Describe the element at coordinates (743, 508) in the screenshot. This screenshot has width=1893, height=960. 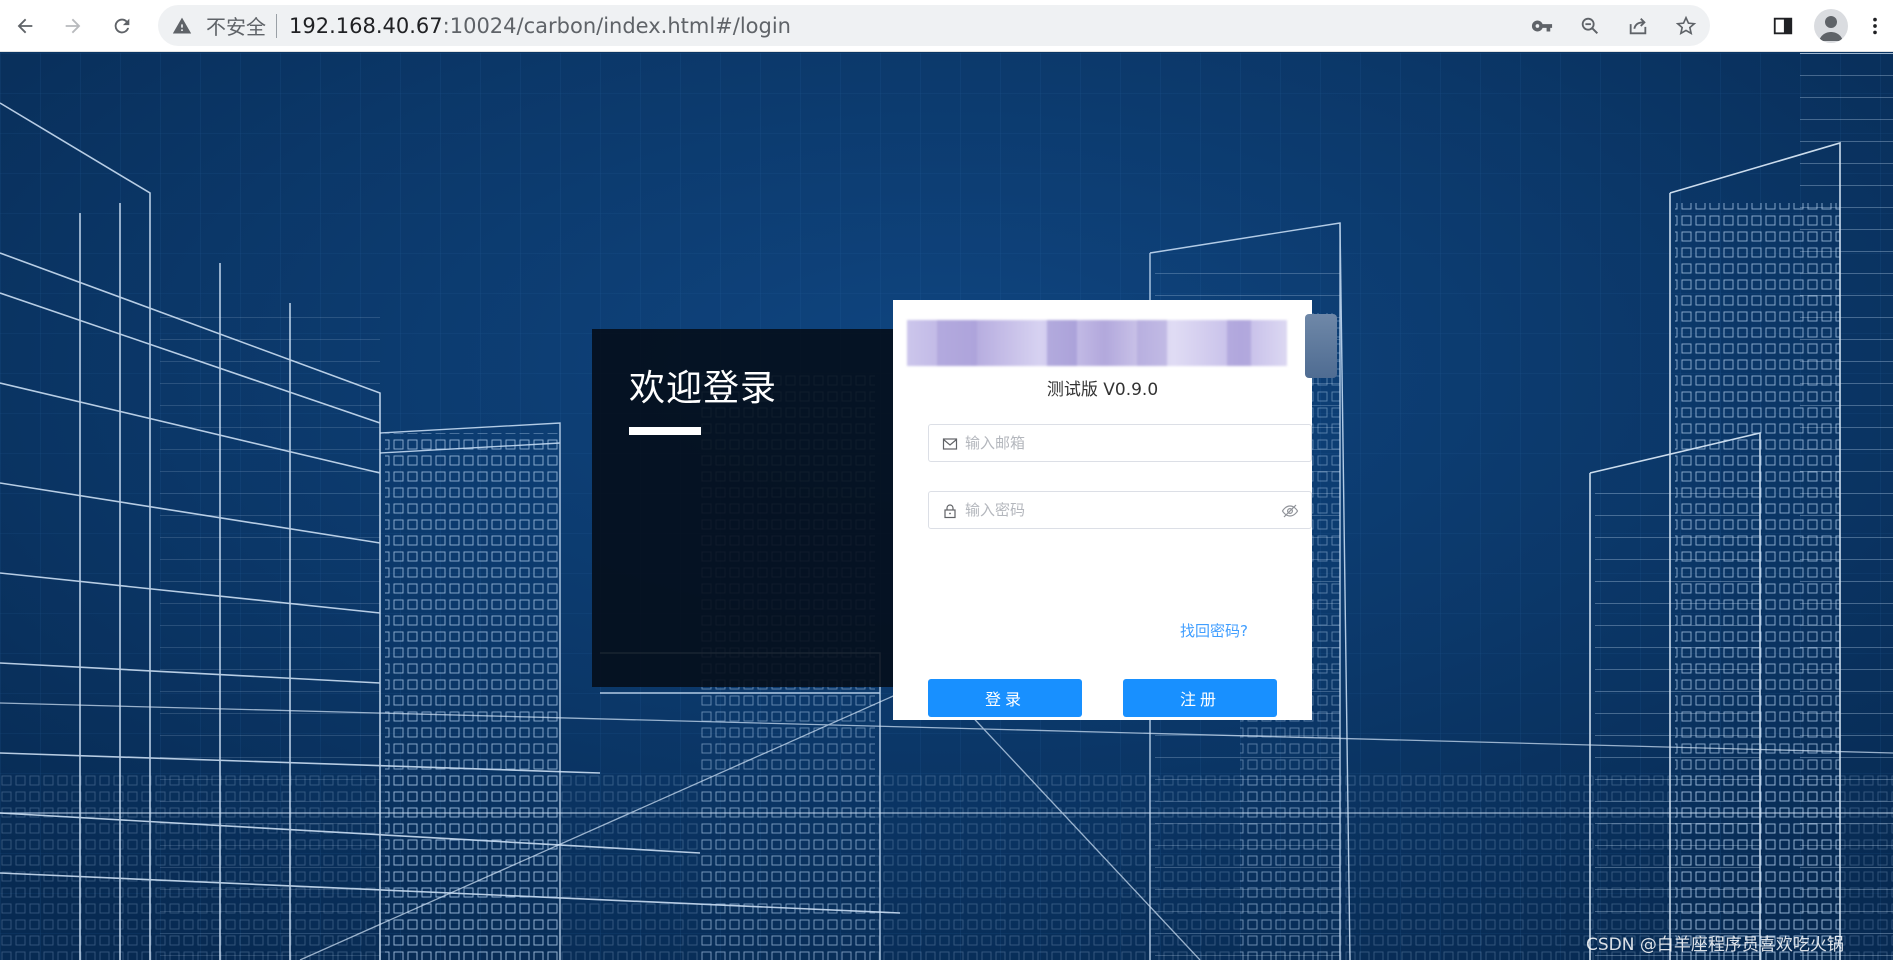
I see `welcome-panel: 欢迎登录` at that location.